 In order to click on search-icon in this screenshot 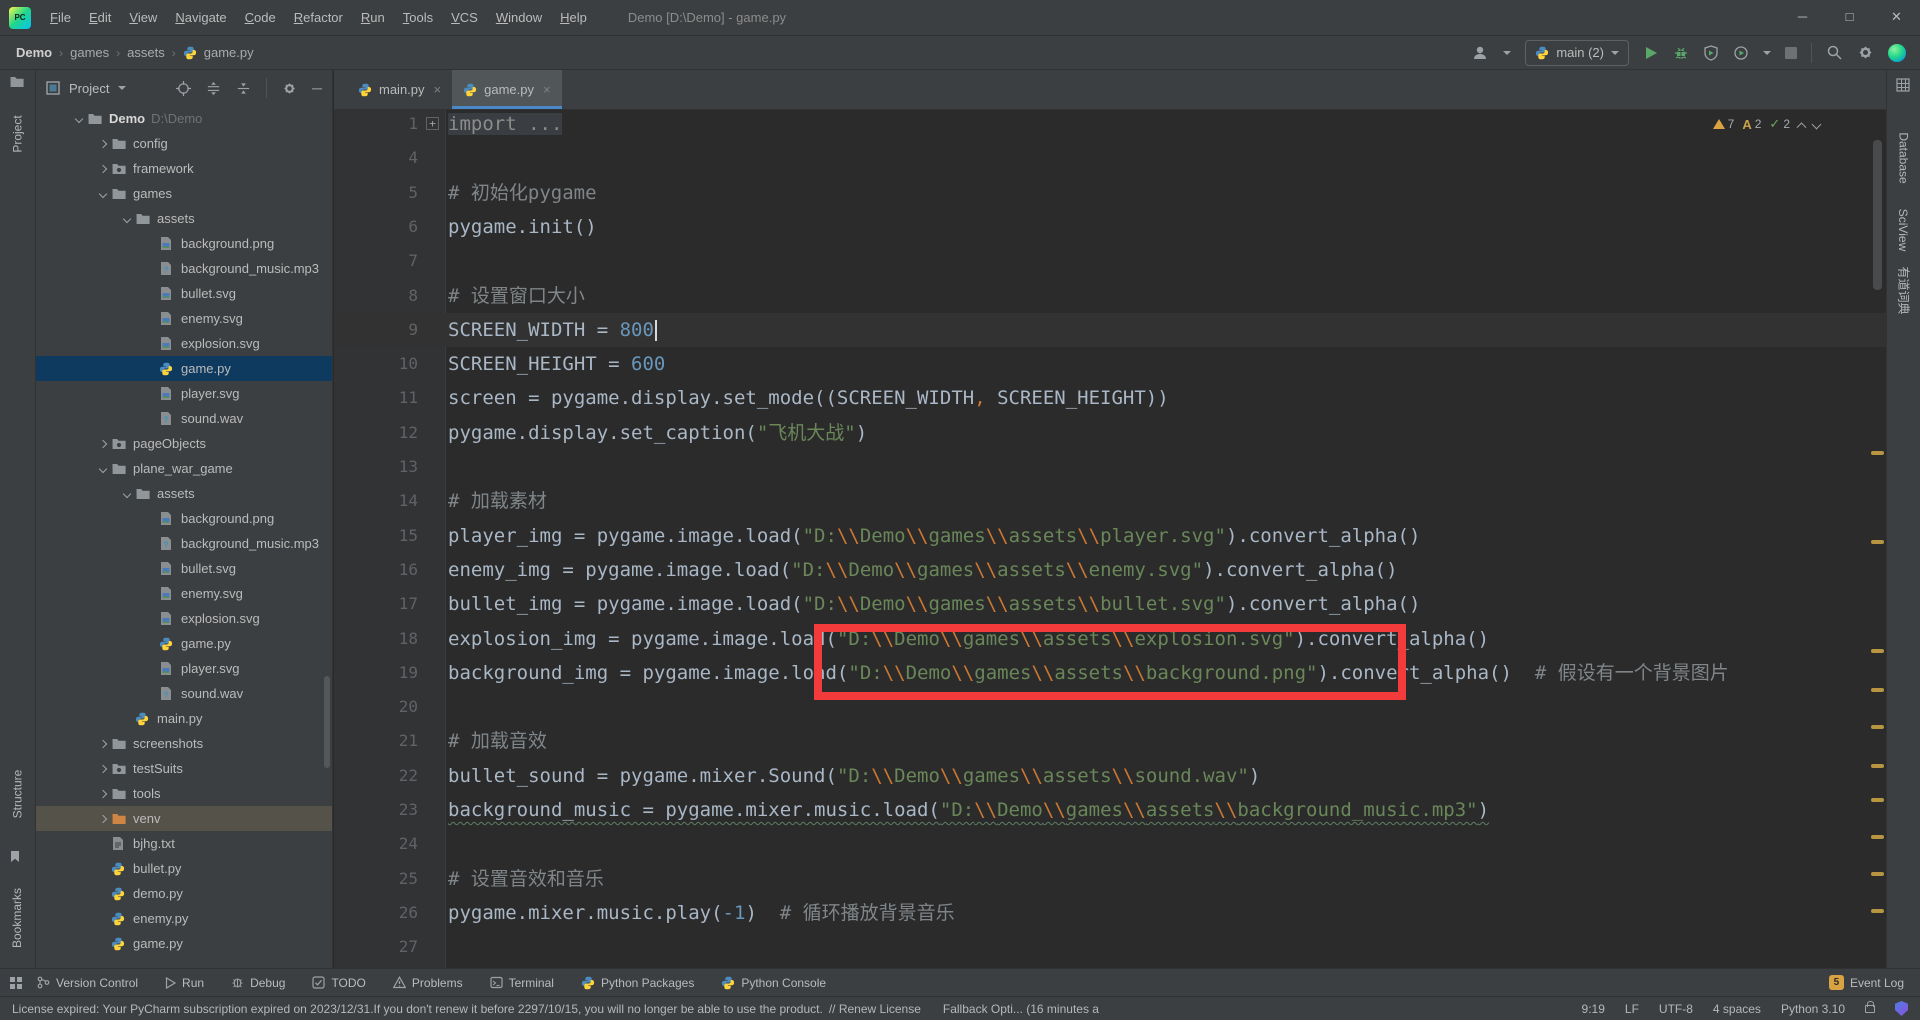, I will do `click(1834, 52)`.